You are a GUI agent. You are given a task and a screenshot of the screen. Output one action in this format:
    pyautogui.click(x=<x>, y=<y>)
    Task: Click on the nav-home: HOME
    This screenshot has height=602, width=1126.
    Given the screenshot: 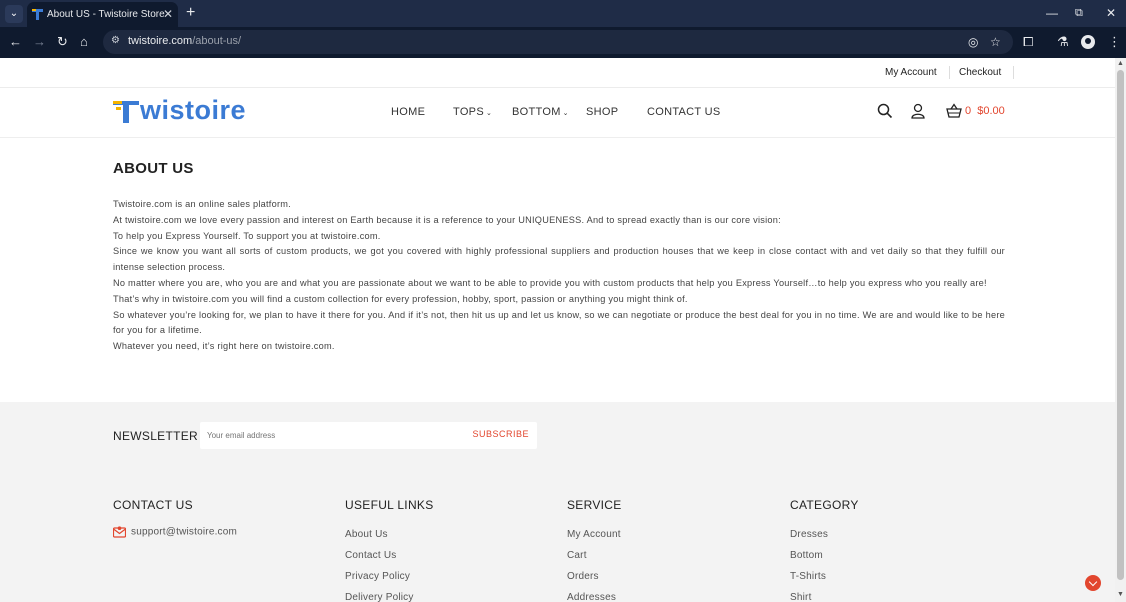 What is the action you would take?
    pyautogui.click(x=408, y=112)
    